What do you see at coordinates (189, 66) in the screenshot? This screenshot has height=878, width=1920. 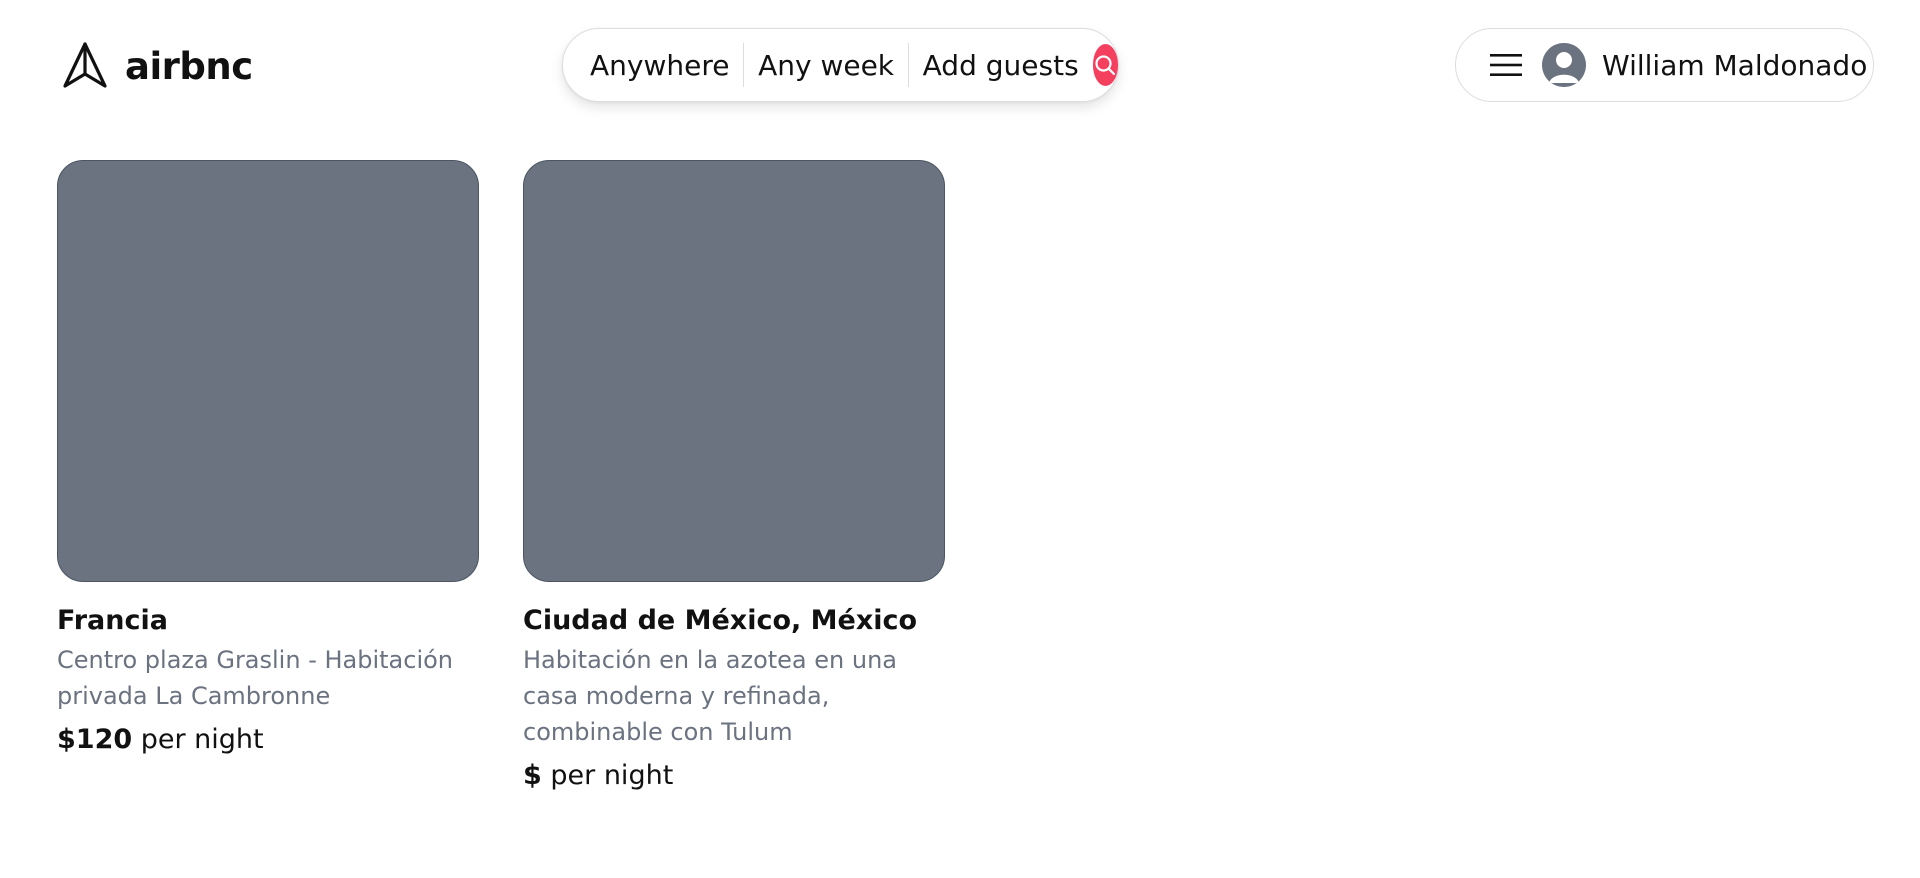 I see `brand-name: airbnc` at bounding box center [189, 66].